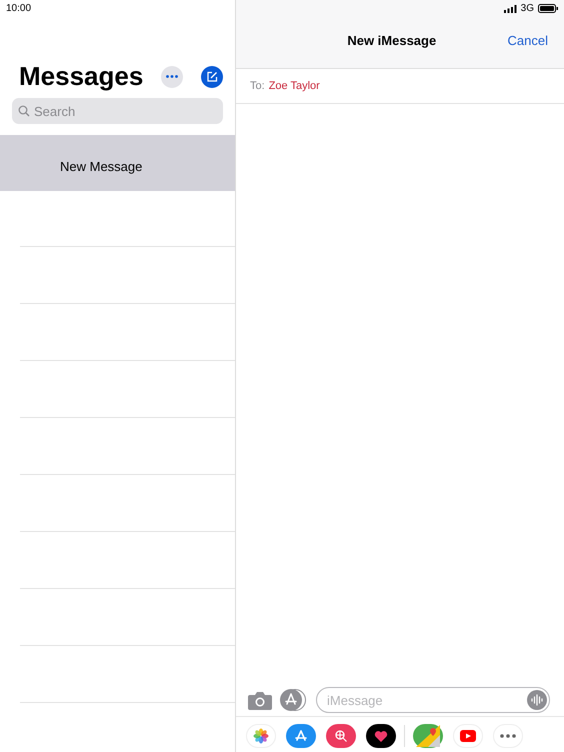  What do you see at coordinates (117, 163) in the screenshot?
I see `conversation-item: New Message` at bounding box center [117, 163].